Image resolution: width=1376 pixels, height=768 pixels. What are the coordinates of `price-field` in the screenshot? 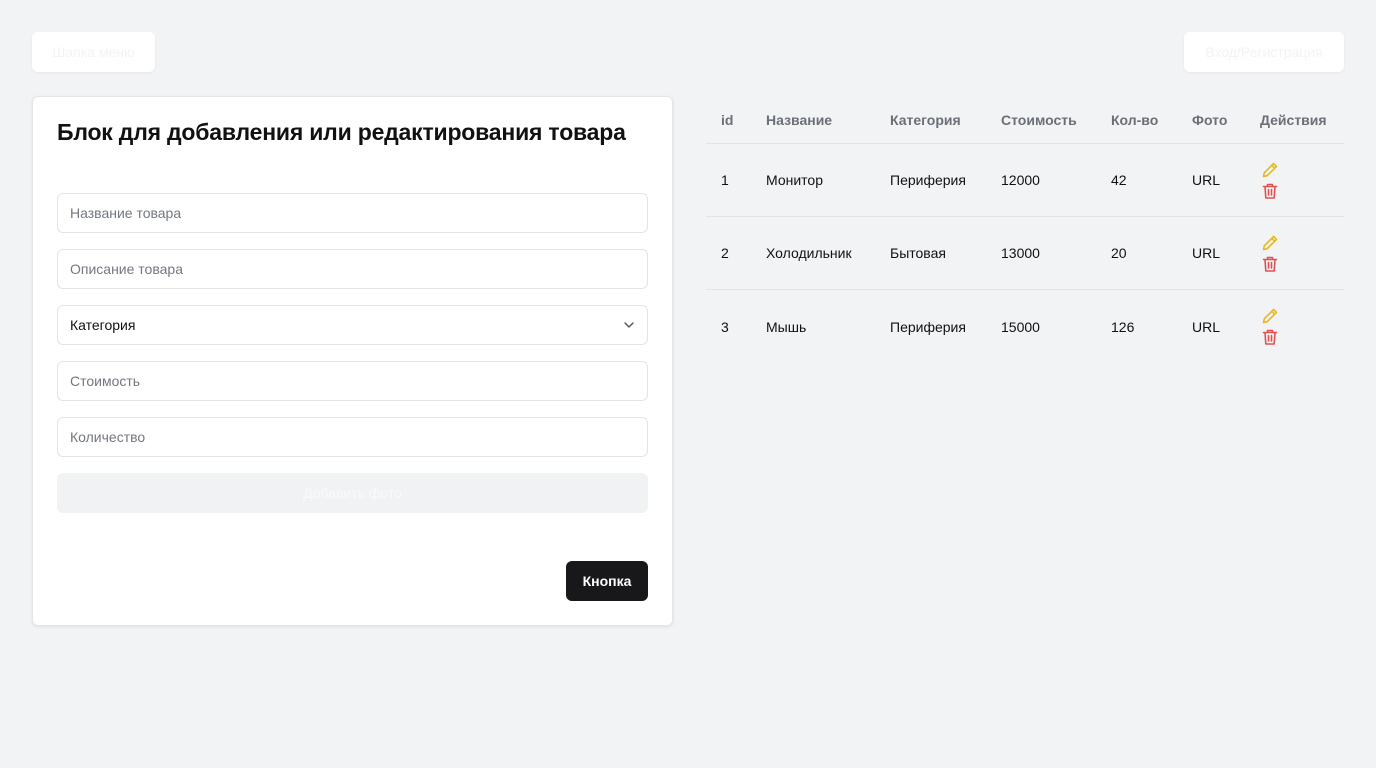 It's located at (352, 381).